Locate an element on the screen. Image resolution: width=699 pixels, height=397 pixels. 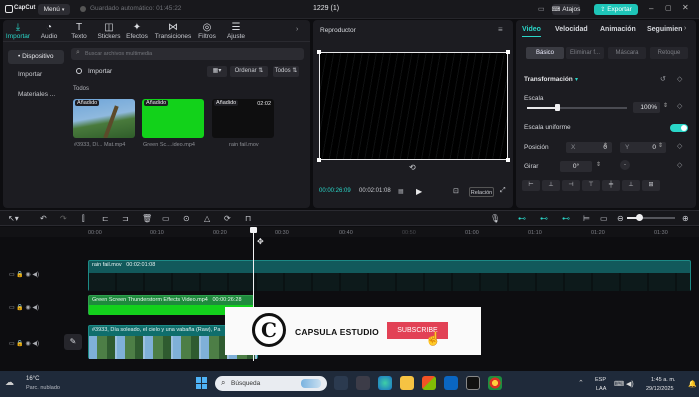
select-tool-icon: ↖▾ is located at coordinates (13, 218).